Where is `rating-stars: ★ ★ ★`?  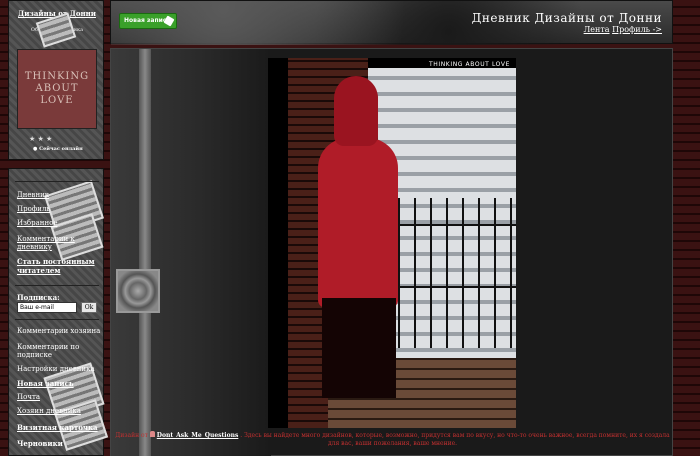 rating-stars: ★ ★ ★ is located at coordinates (41, 139).